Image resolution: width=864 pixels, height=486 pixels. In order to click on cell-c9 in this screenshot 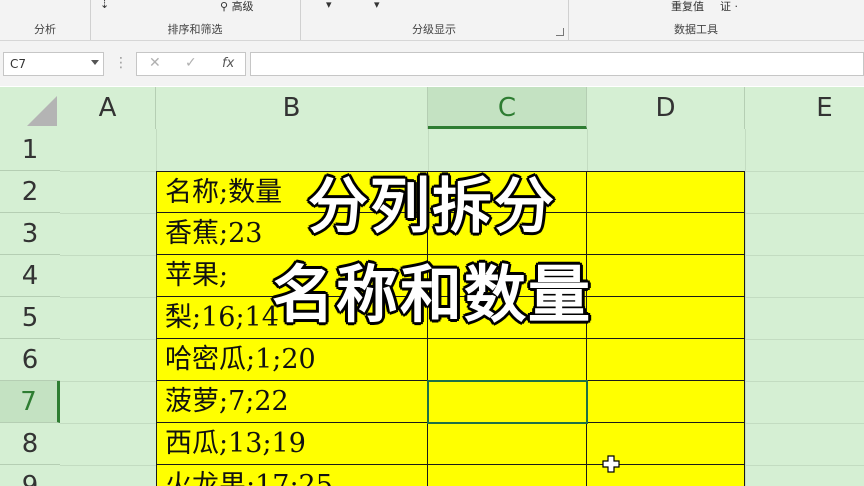, I will do `click(507, 475)`.